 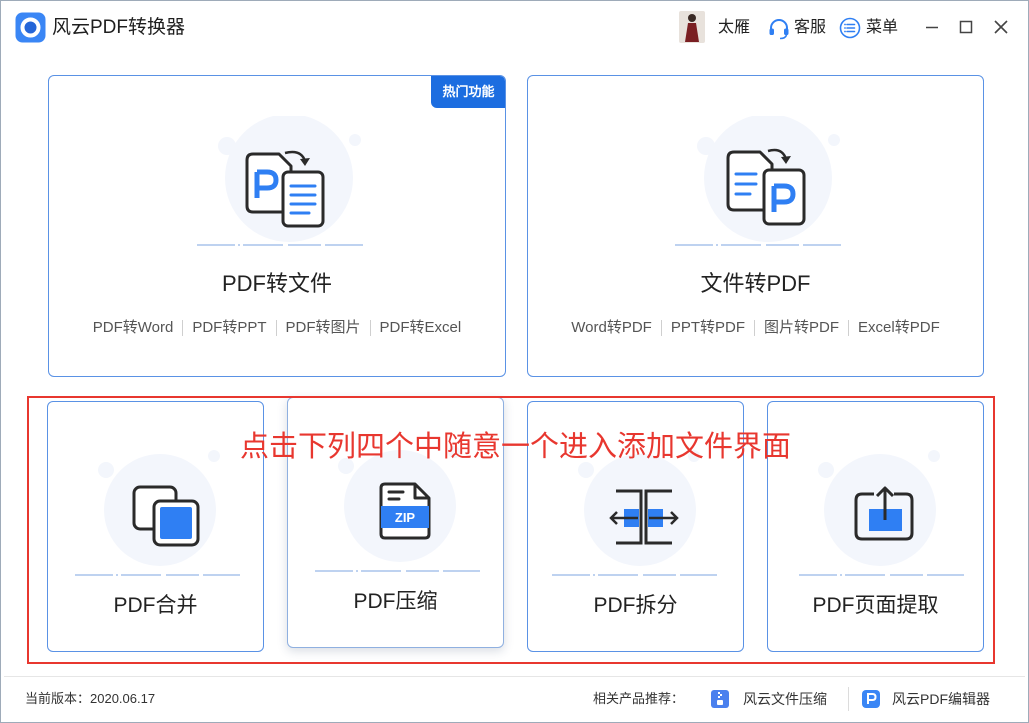 What do you see at coordinates (734, 28) in the screenshot?
I see `user-name: 太雁` at bounding box center [734, 28].